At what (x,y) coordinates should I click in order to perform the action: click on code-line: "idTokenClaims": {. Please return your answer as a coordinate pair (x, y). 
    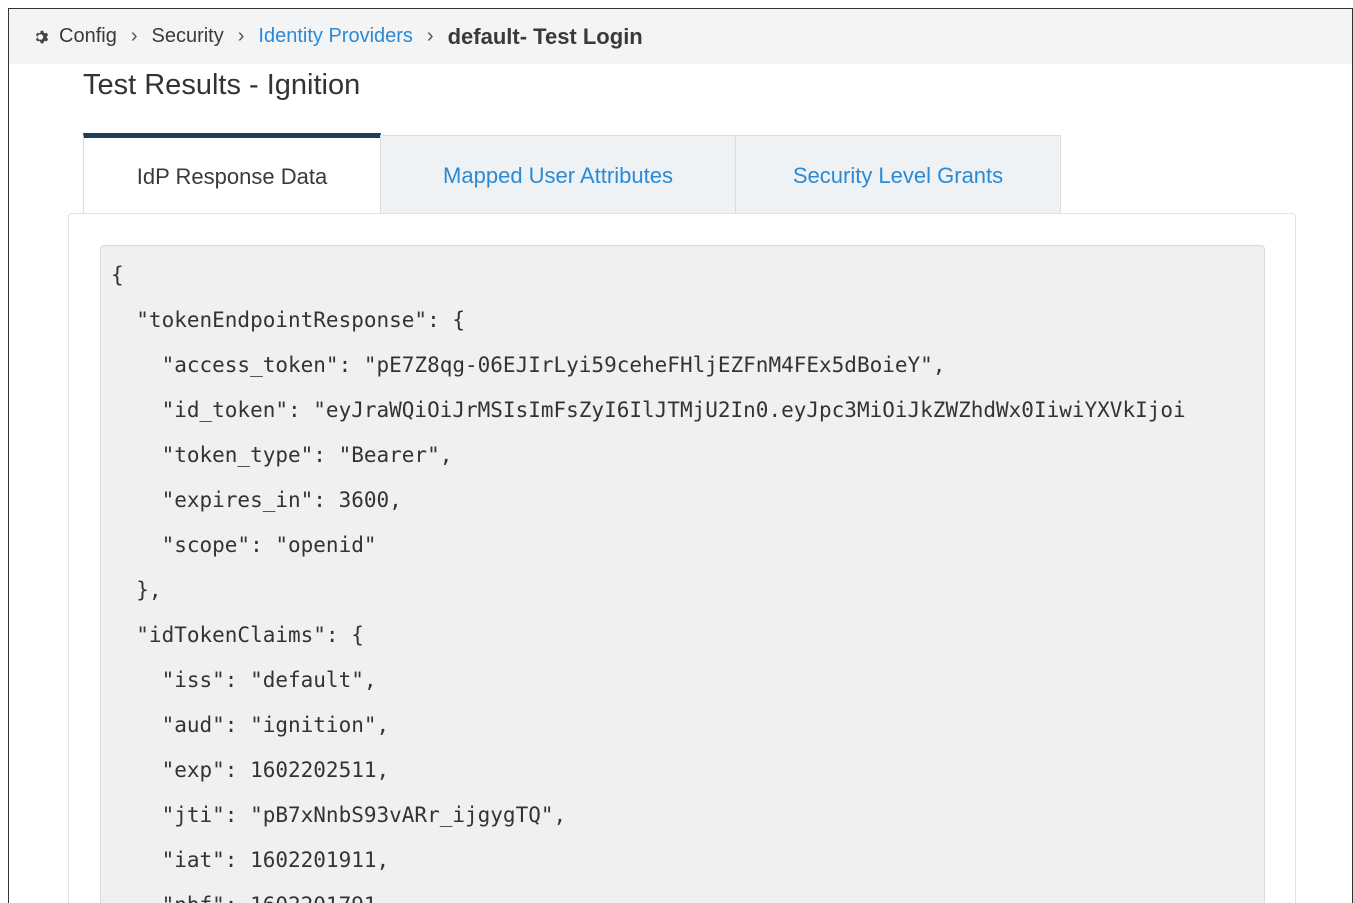
    Looking at the image, I should click on (237, 635).